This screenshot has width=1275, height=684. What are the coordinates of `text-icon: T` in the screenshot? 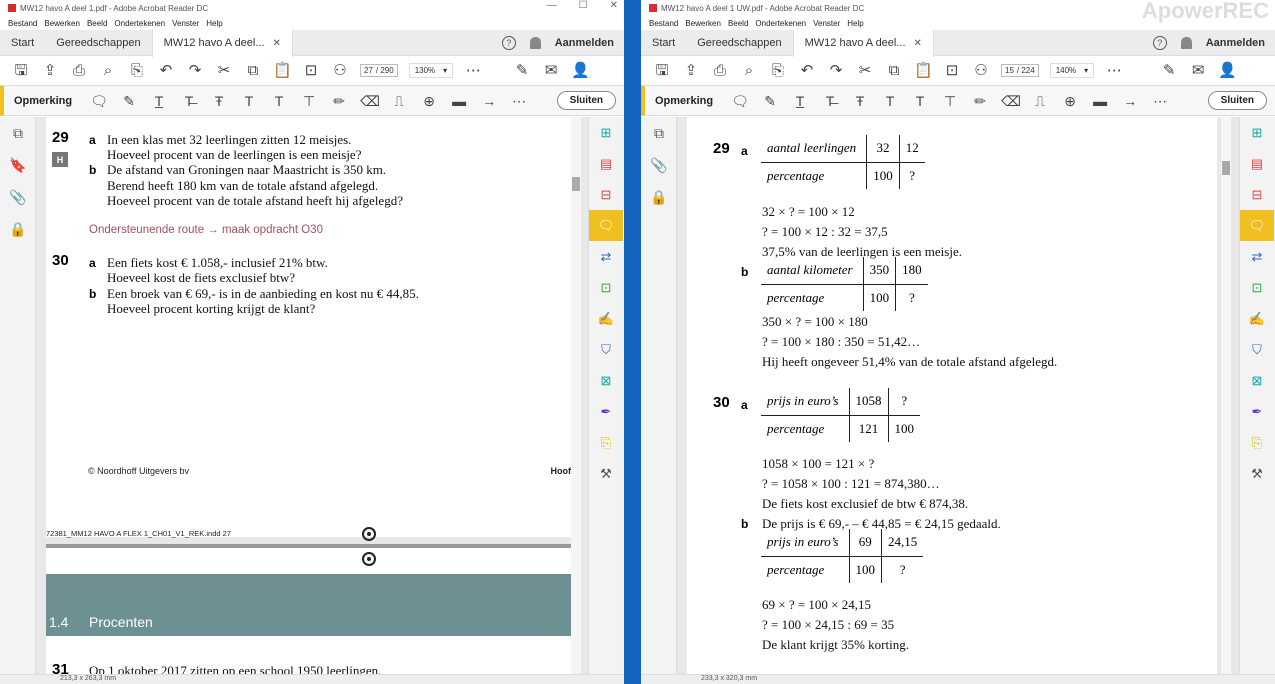 It's located at (279, 101).